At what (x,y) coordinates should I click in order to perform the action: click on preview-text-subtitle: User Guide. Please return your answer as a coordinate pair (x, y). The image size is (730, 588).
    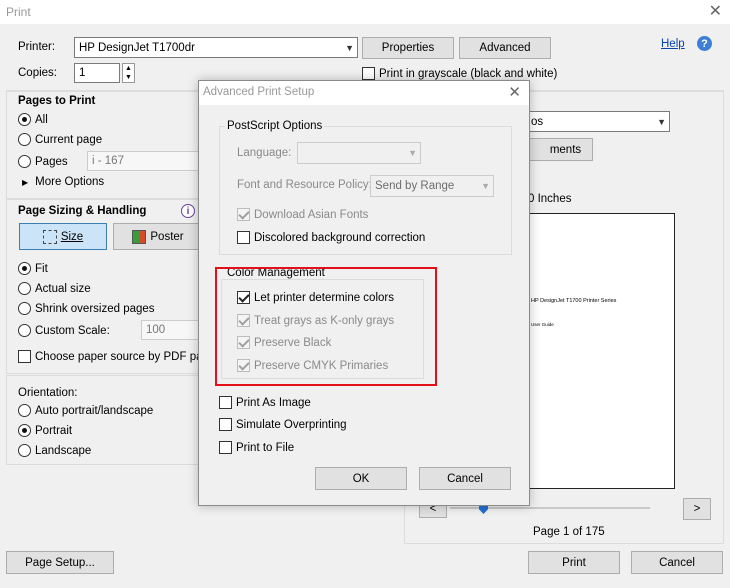
    Looking at the image, I should click on (542, 324).